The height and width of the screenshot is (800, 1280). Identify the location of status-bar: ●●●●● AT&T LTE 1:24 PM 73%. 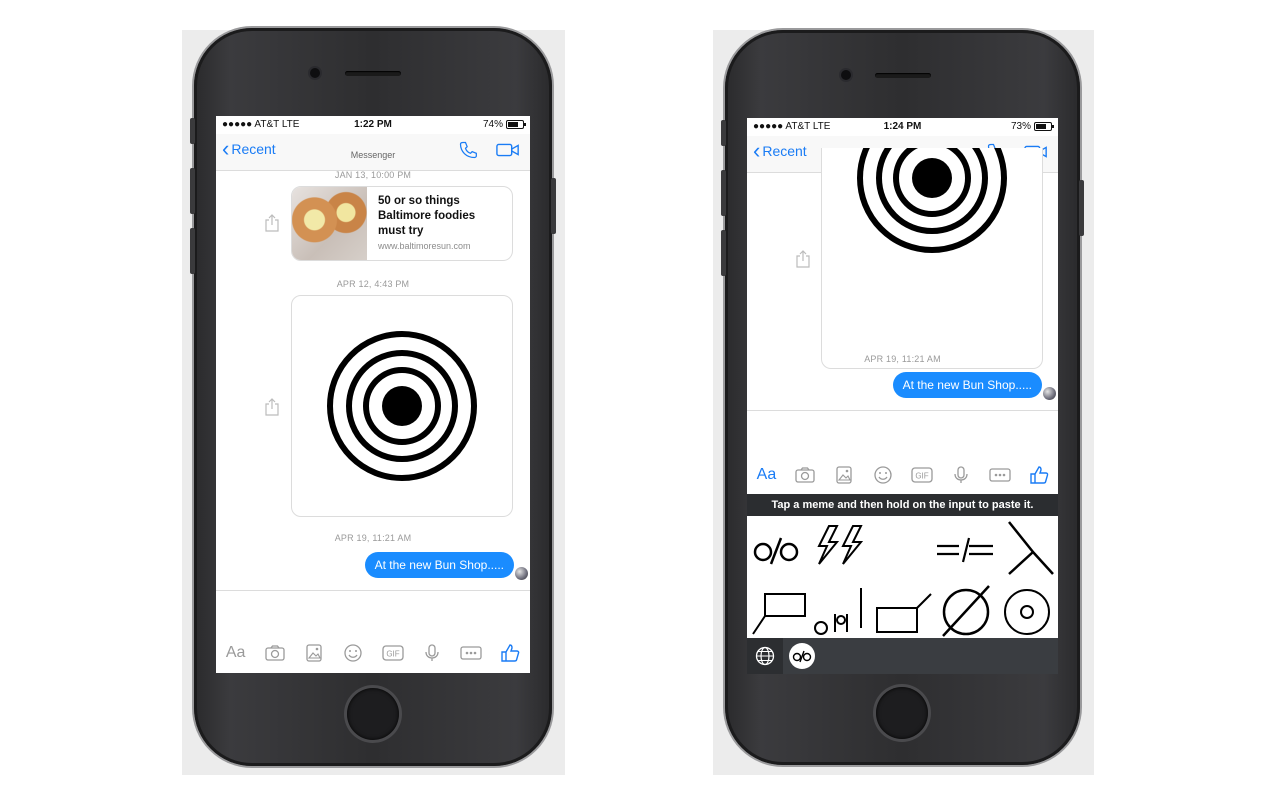
(902, 127).